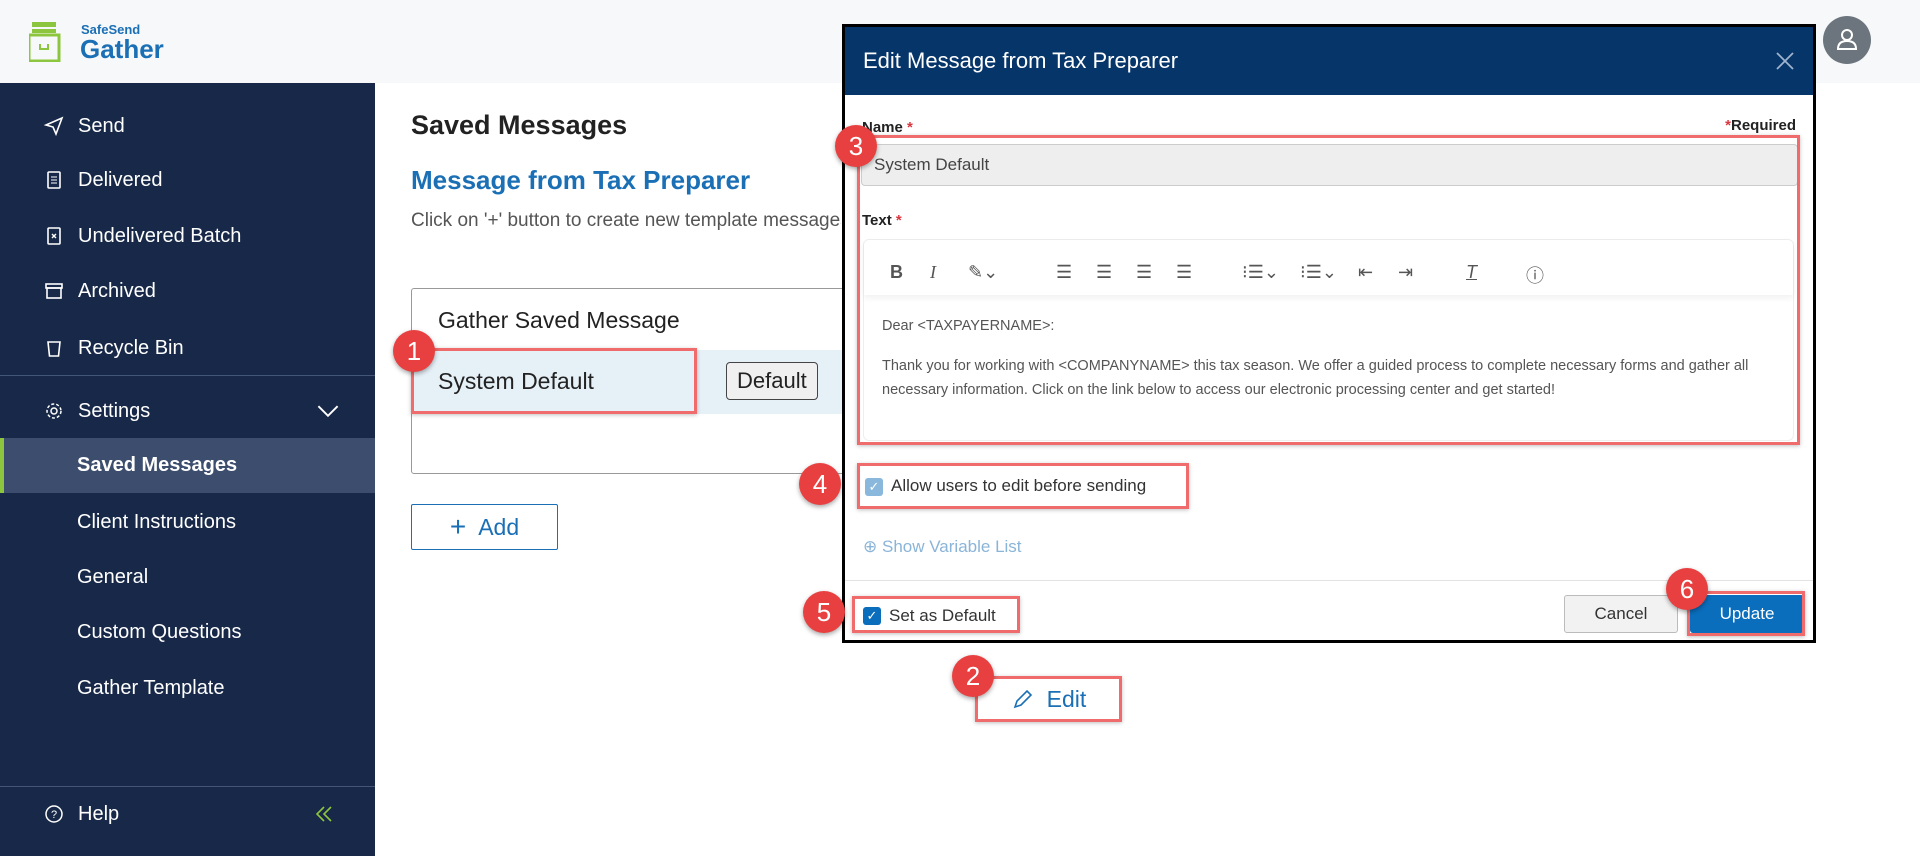 This screenshot has height=856, width=1920. I want to click on plus-circle-icon: ⊕, so click(870, 546).